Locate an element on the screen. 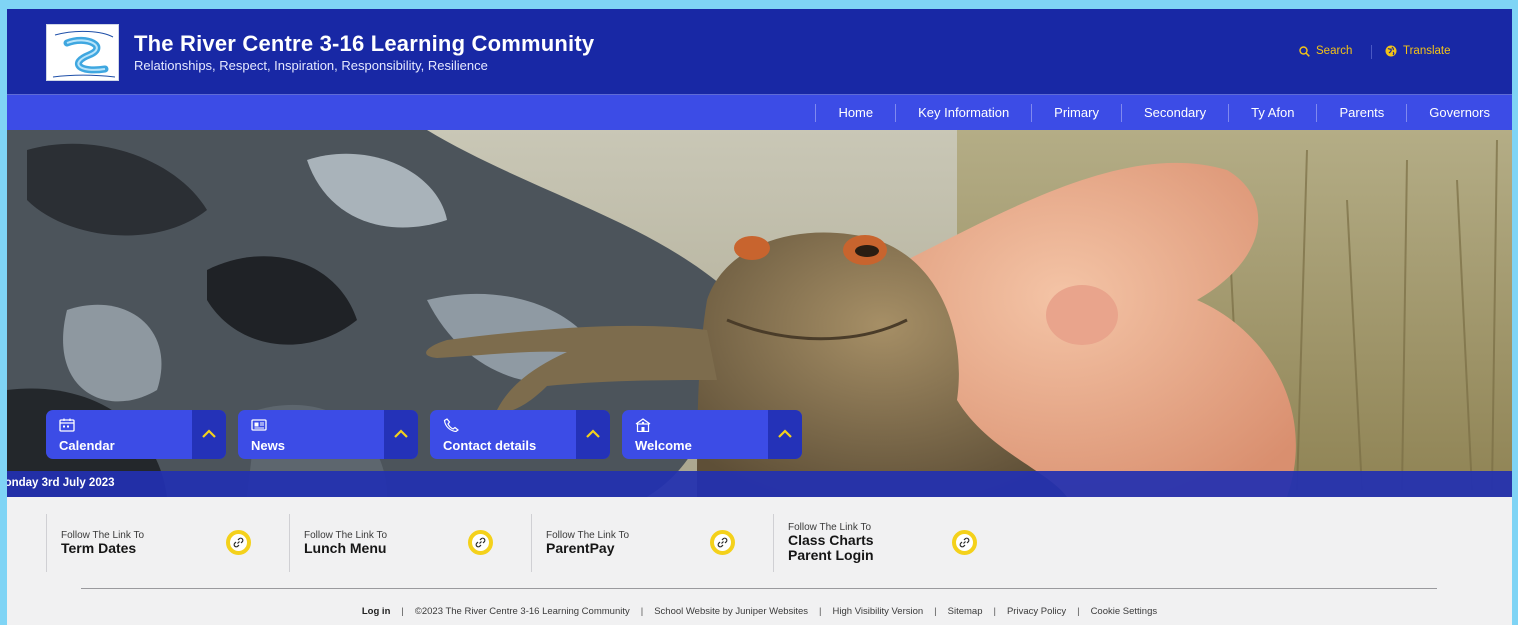 The height and width of the screenshot is (625, 1518). privacy-policy-link: Privacy Policy is located at coordinates (1036, 611).